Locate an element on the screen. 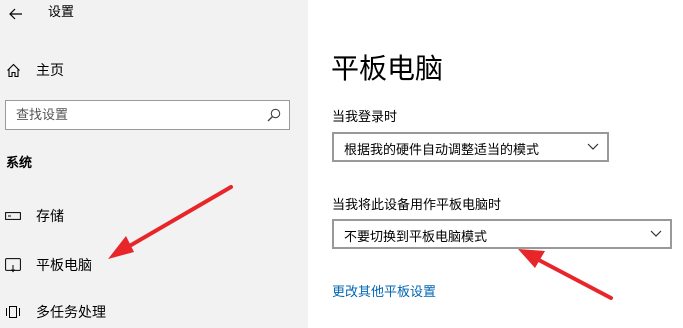  back-button is located at coordinates (16, 14).